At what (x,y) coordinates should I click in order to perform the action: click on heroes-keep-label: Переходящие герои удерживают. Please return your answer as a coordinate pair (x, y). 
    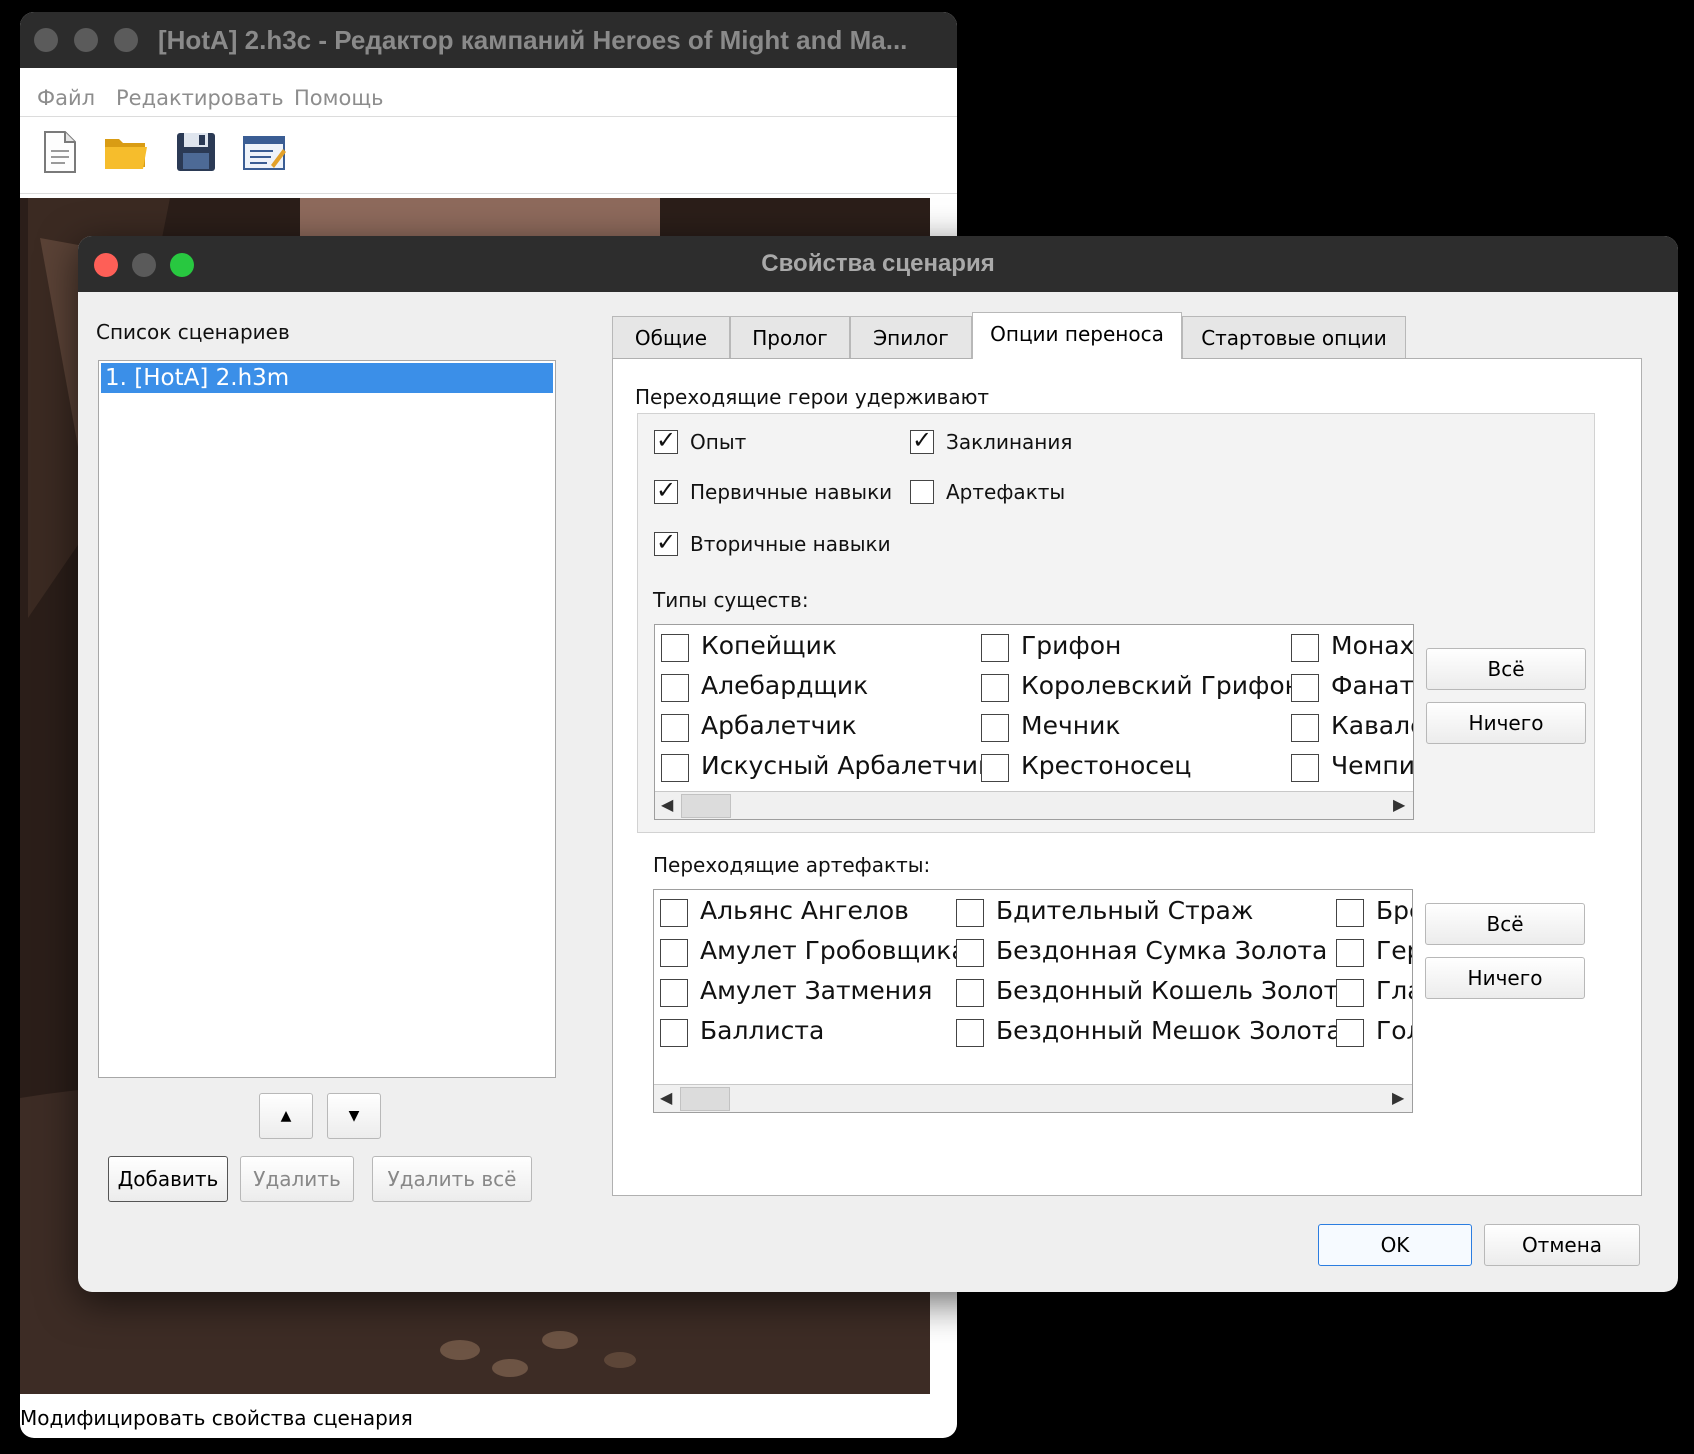
    Looking at the image, I should click on (812, 397).